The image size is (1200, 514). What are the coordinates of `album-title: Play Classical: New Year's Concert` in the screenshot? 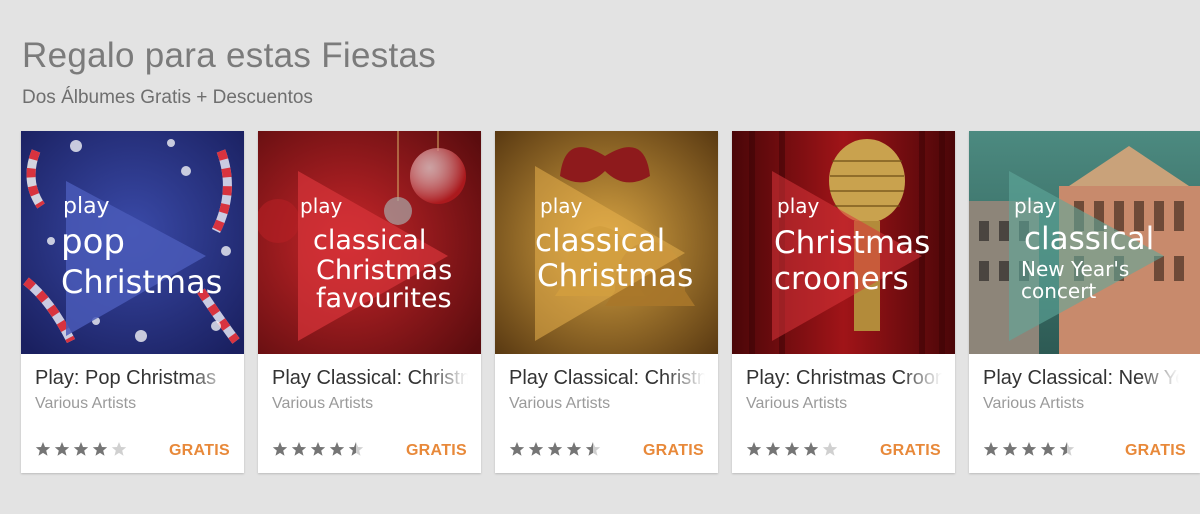 It's located at (1081, 378).